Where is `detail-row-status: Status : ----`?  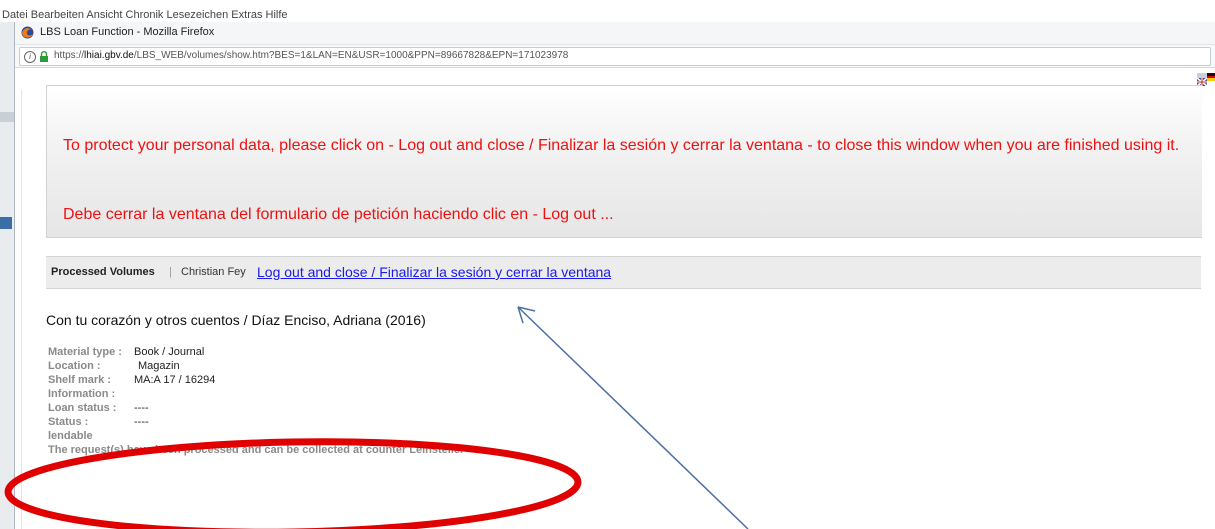
detail-row-status: Status : ---- is located at coordinates (255, 422).